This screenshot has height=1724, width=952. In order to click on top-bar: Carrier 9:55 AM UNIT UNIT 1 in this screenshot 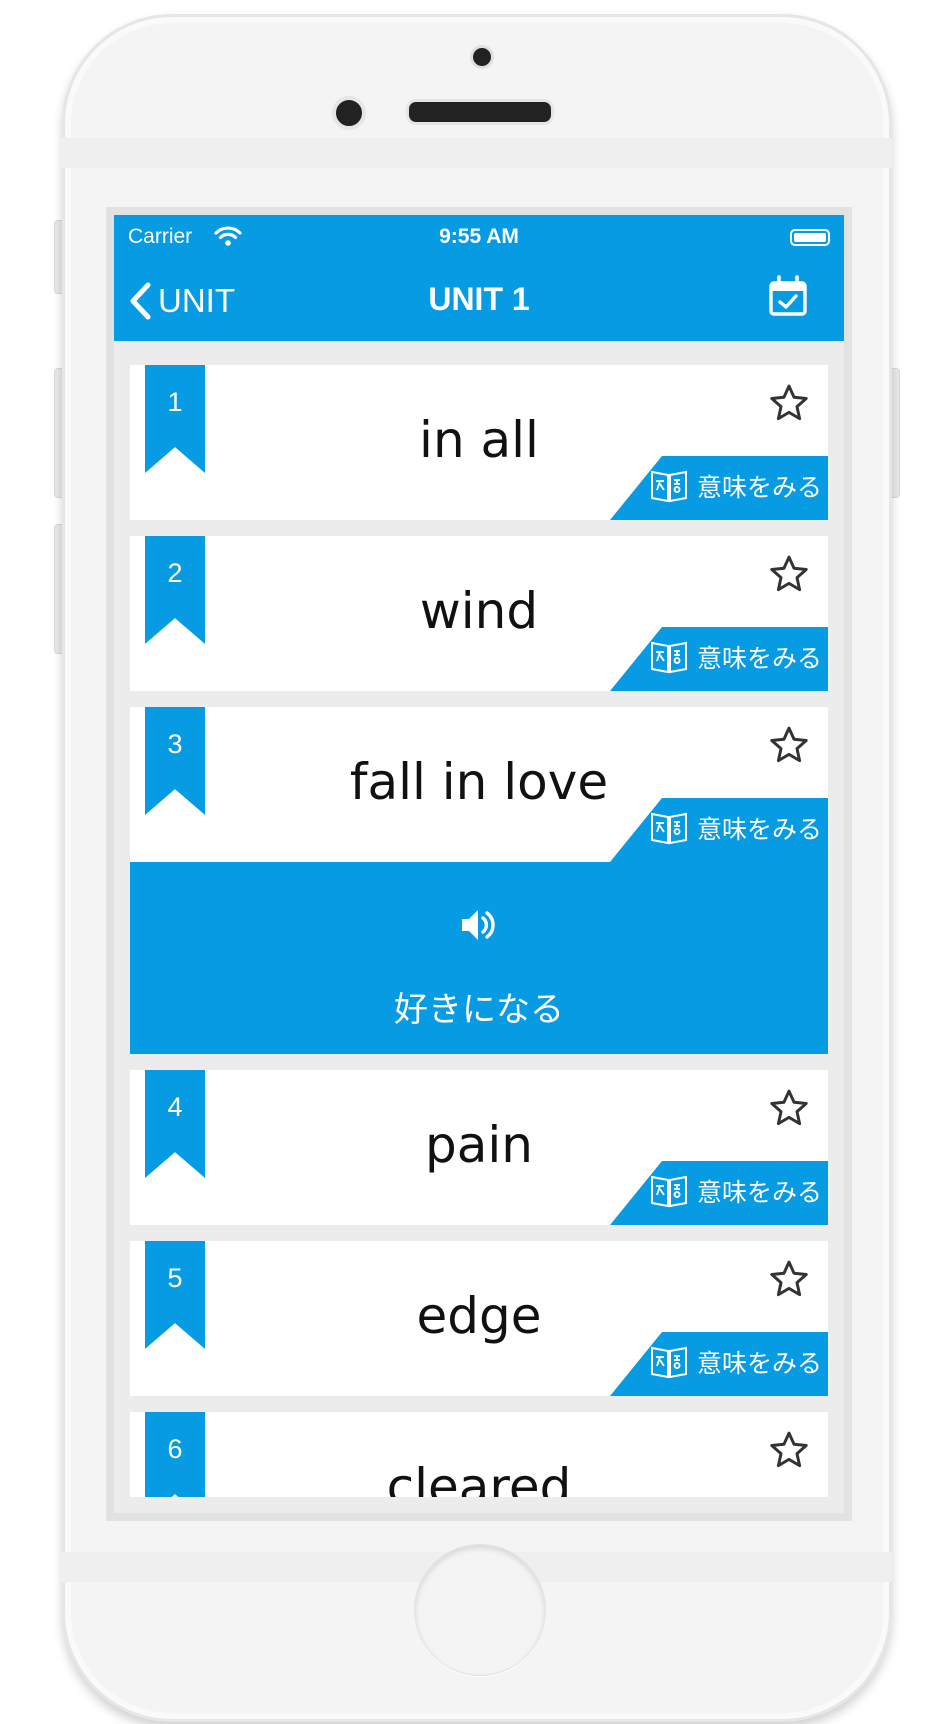, I will do `click(479, 278)`.